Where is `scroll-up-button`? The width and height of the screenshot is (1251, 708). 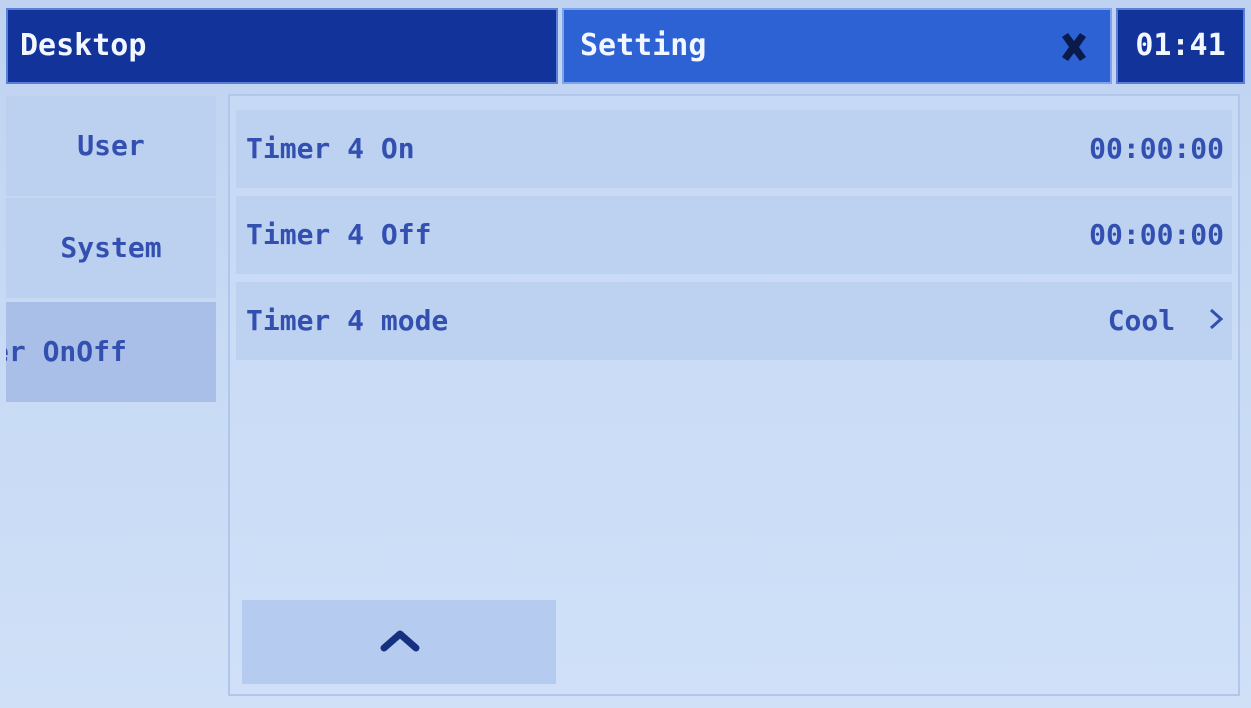
scroll-up-button is located at coordinates (399, 642).